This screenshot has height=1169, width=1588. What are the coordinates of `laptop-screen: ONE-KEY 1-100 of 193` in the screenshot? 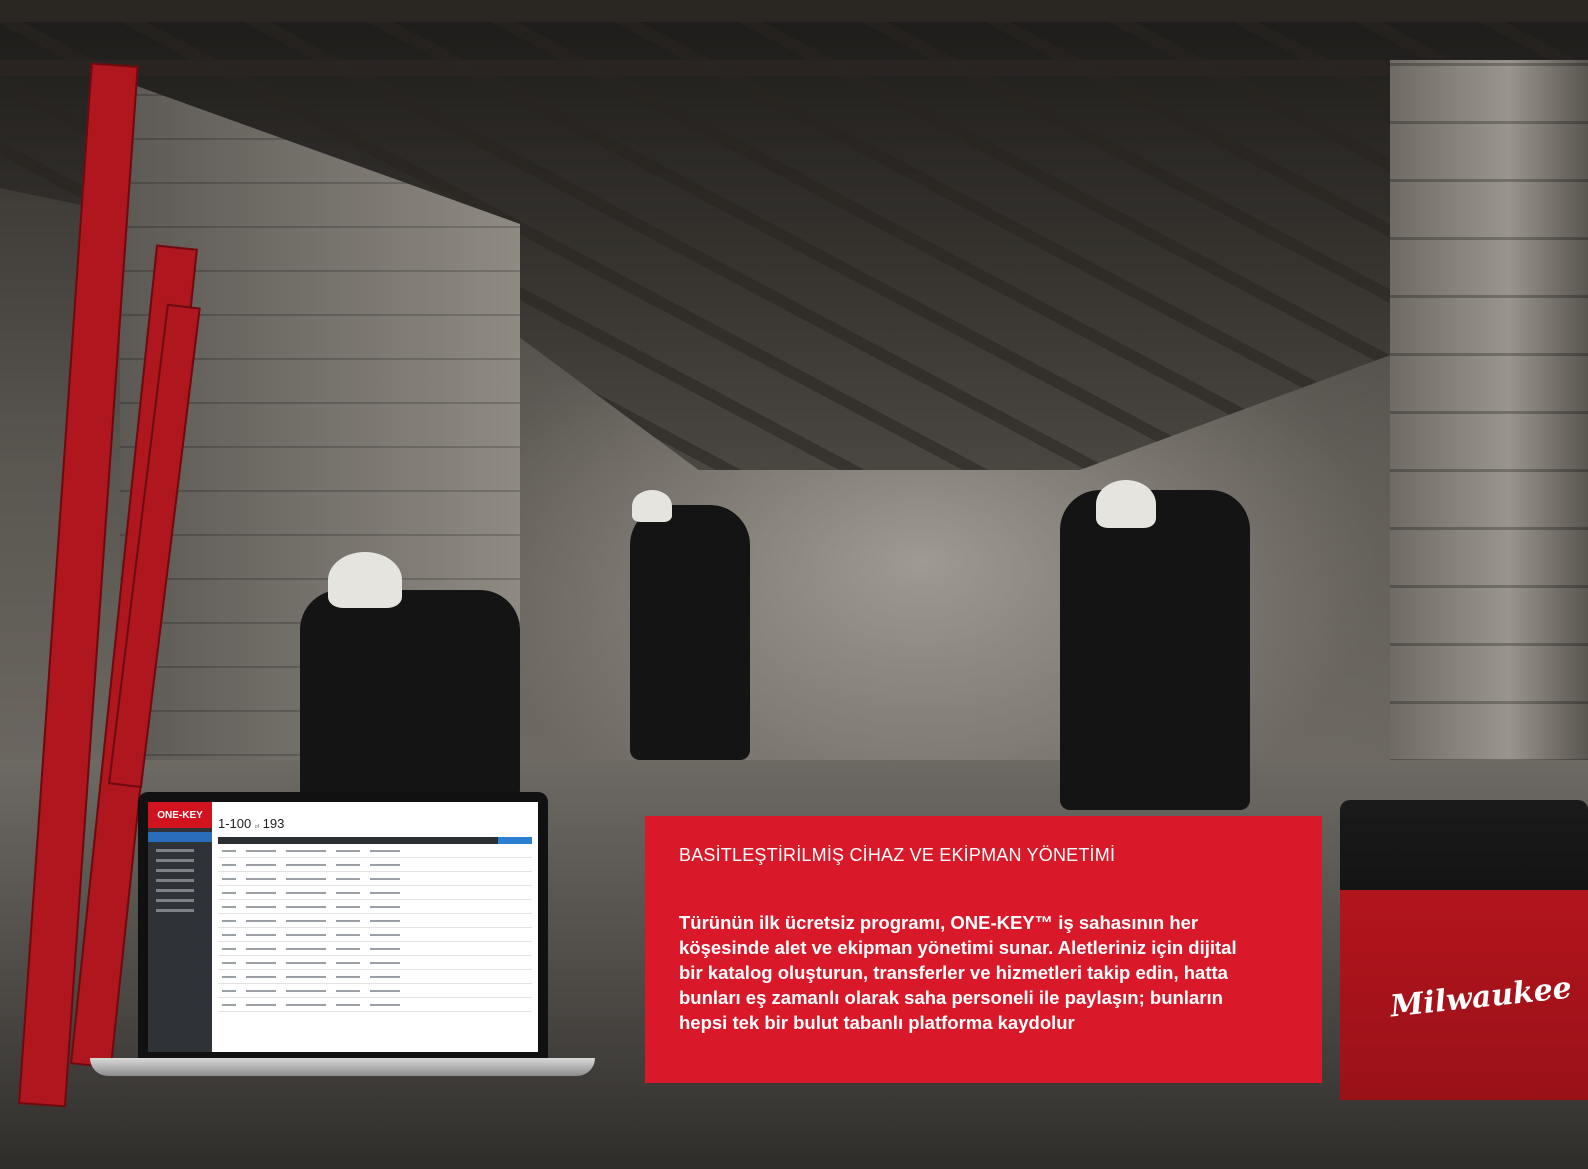 It's located at (343, 927).